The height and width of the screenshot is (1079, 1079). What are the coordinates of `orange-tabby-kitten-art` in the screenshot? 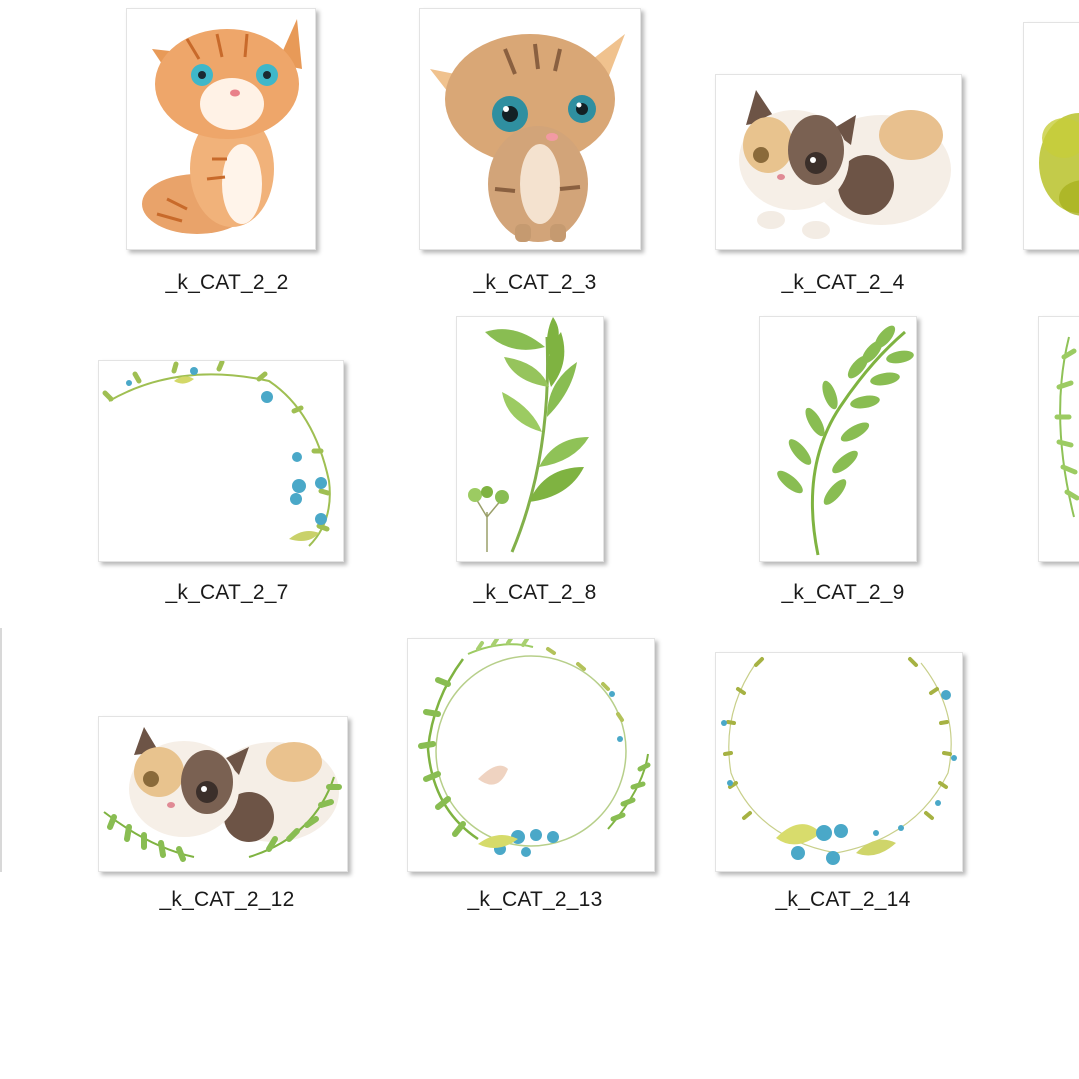 It's located at (222, 126).